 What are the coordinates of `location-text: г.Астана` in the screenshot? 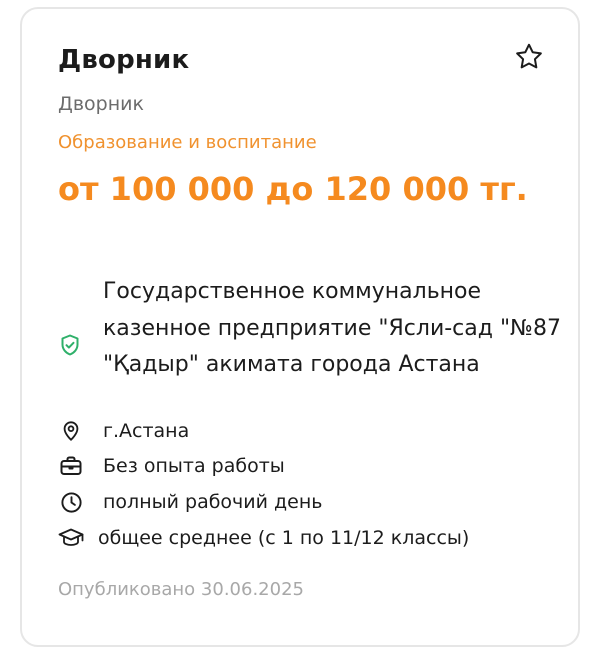 It's located at (146, 431).